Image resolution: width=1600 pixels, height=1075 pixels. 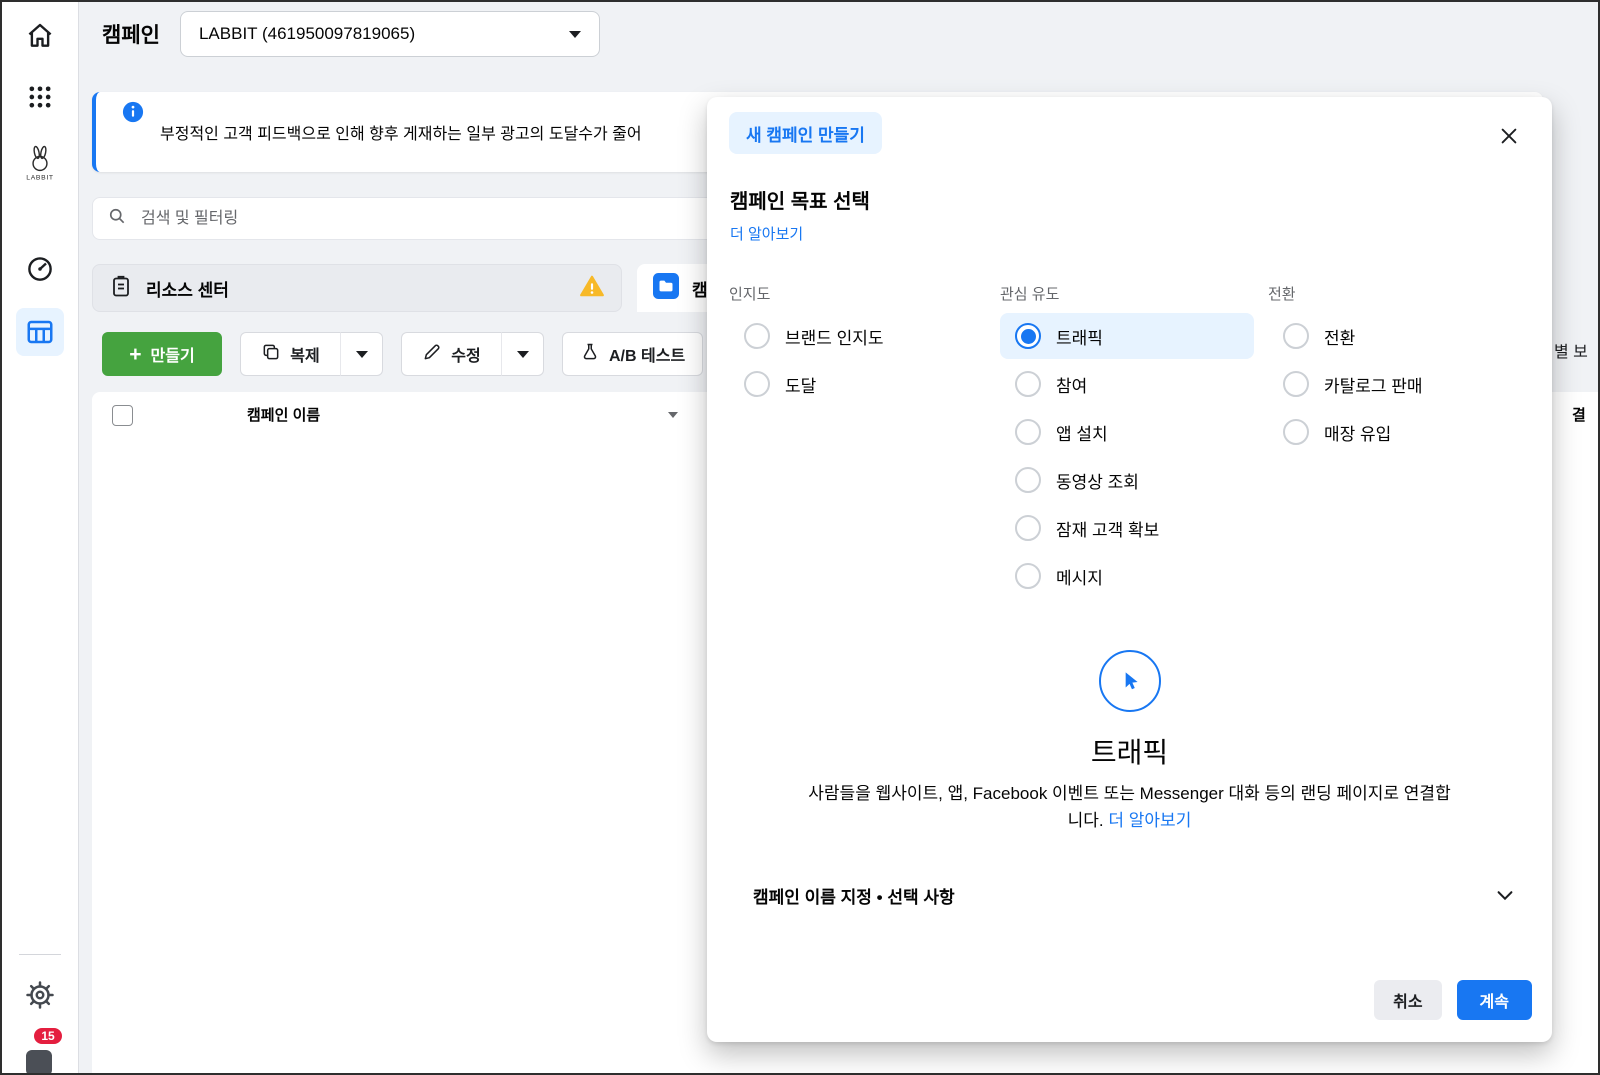 I want to click on modal-heading: 캠페인 목표 선택, so click(x=800, y=202).